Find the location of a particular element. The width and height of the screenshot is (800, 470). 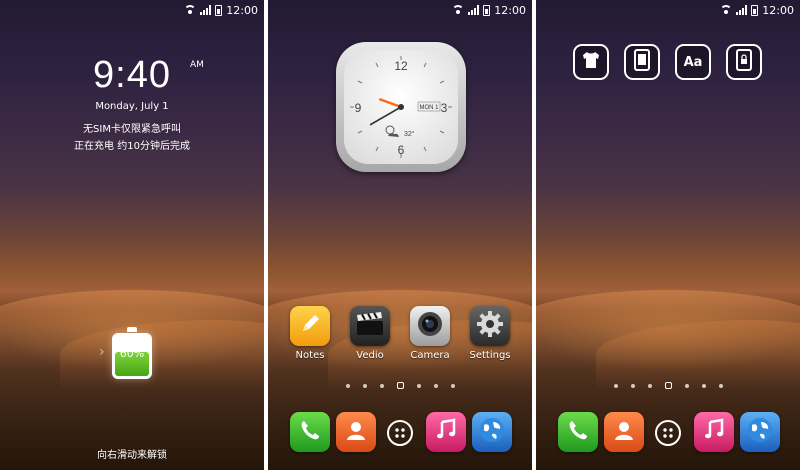

camera-app is located at coordinates (430, 326).